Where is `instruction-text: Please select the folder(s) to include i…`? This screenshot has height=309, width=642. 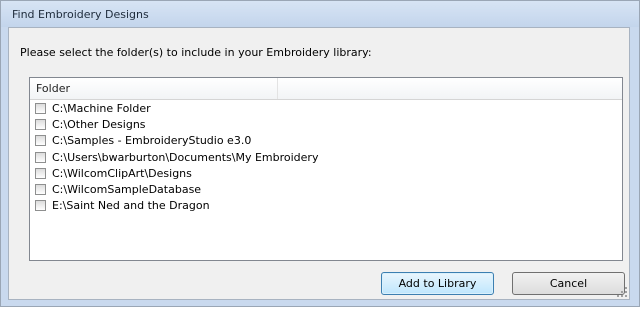
instruction-text: Please select the folder(s) to include i… is located at coordinates (196, 52).